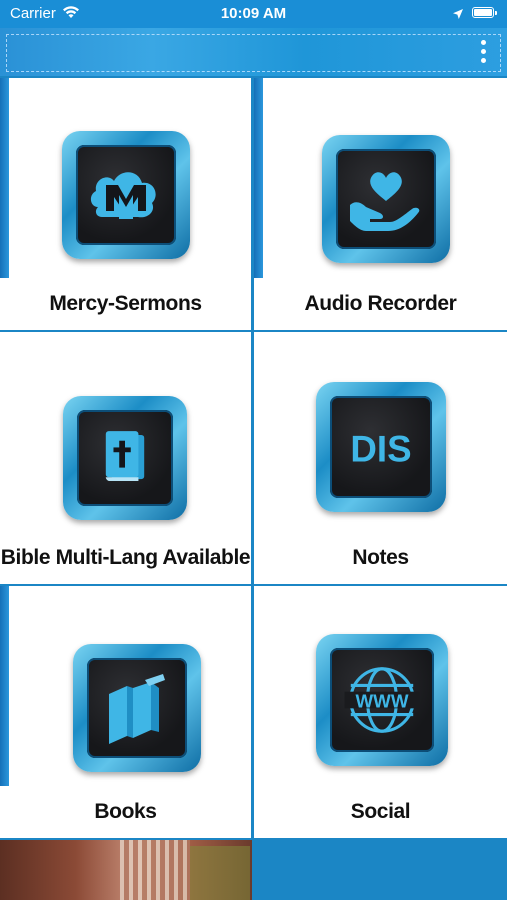 The width and height of the screenshot is (507, 900). What do you see at coordinates (126, 870) in the screenshot?
I see `tile-partial-photo` at bounding box center [126, 870].